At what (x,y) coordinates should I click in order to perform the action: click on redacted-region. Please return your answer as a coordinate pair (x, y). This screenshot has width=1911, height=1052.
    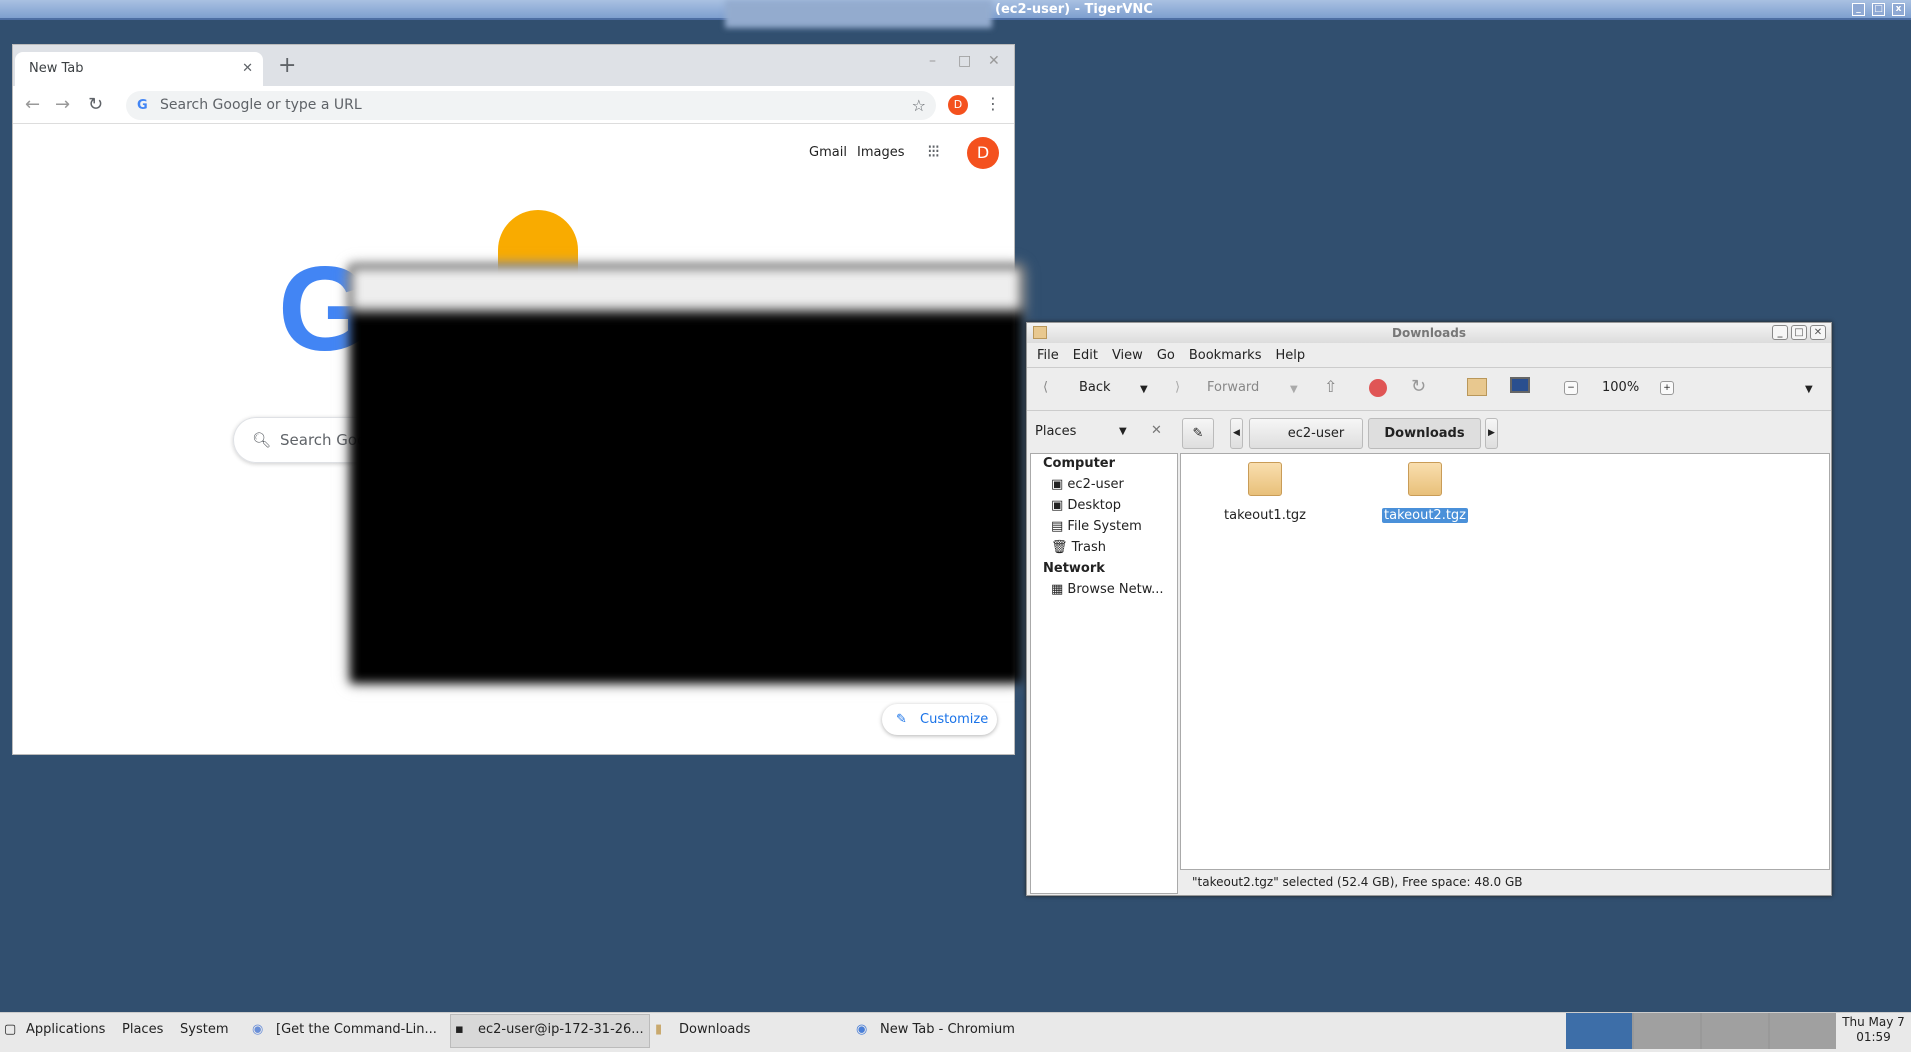
    Looking at the image, I should click on (858, 14).